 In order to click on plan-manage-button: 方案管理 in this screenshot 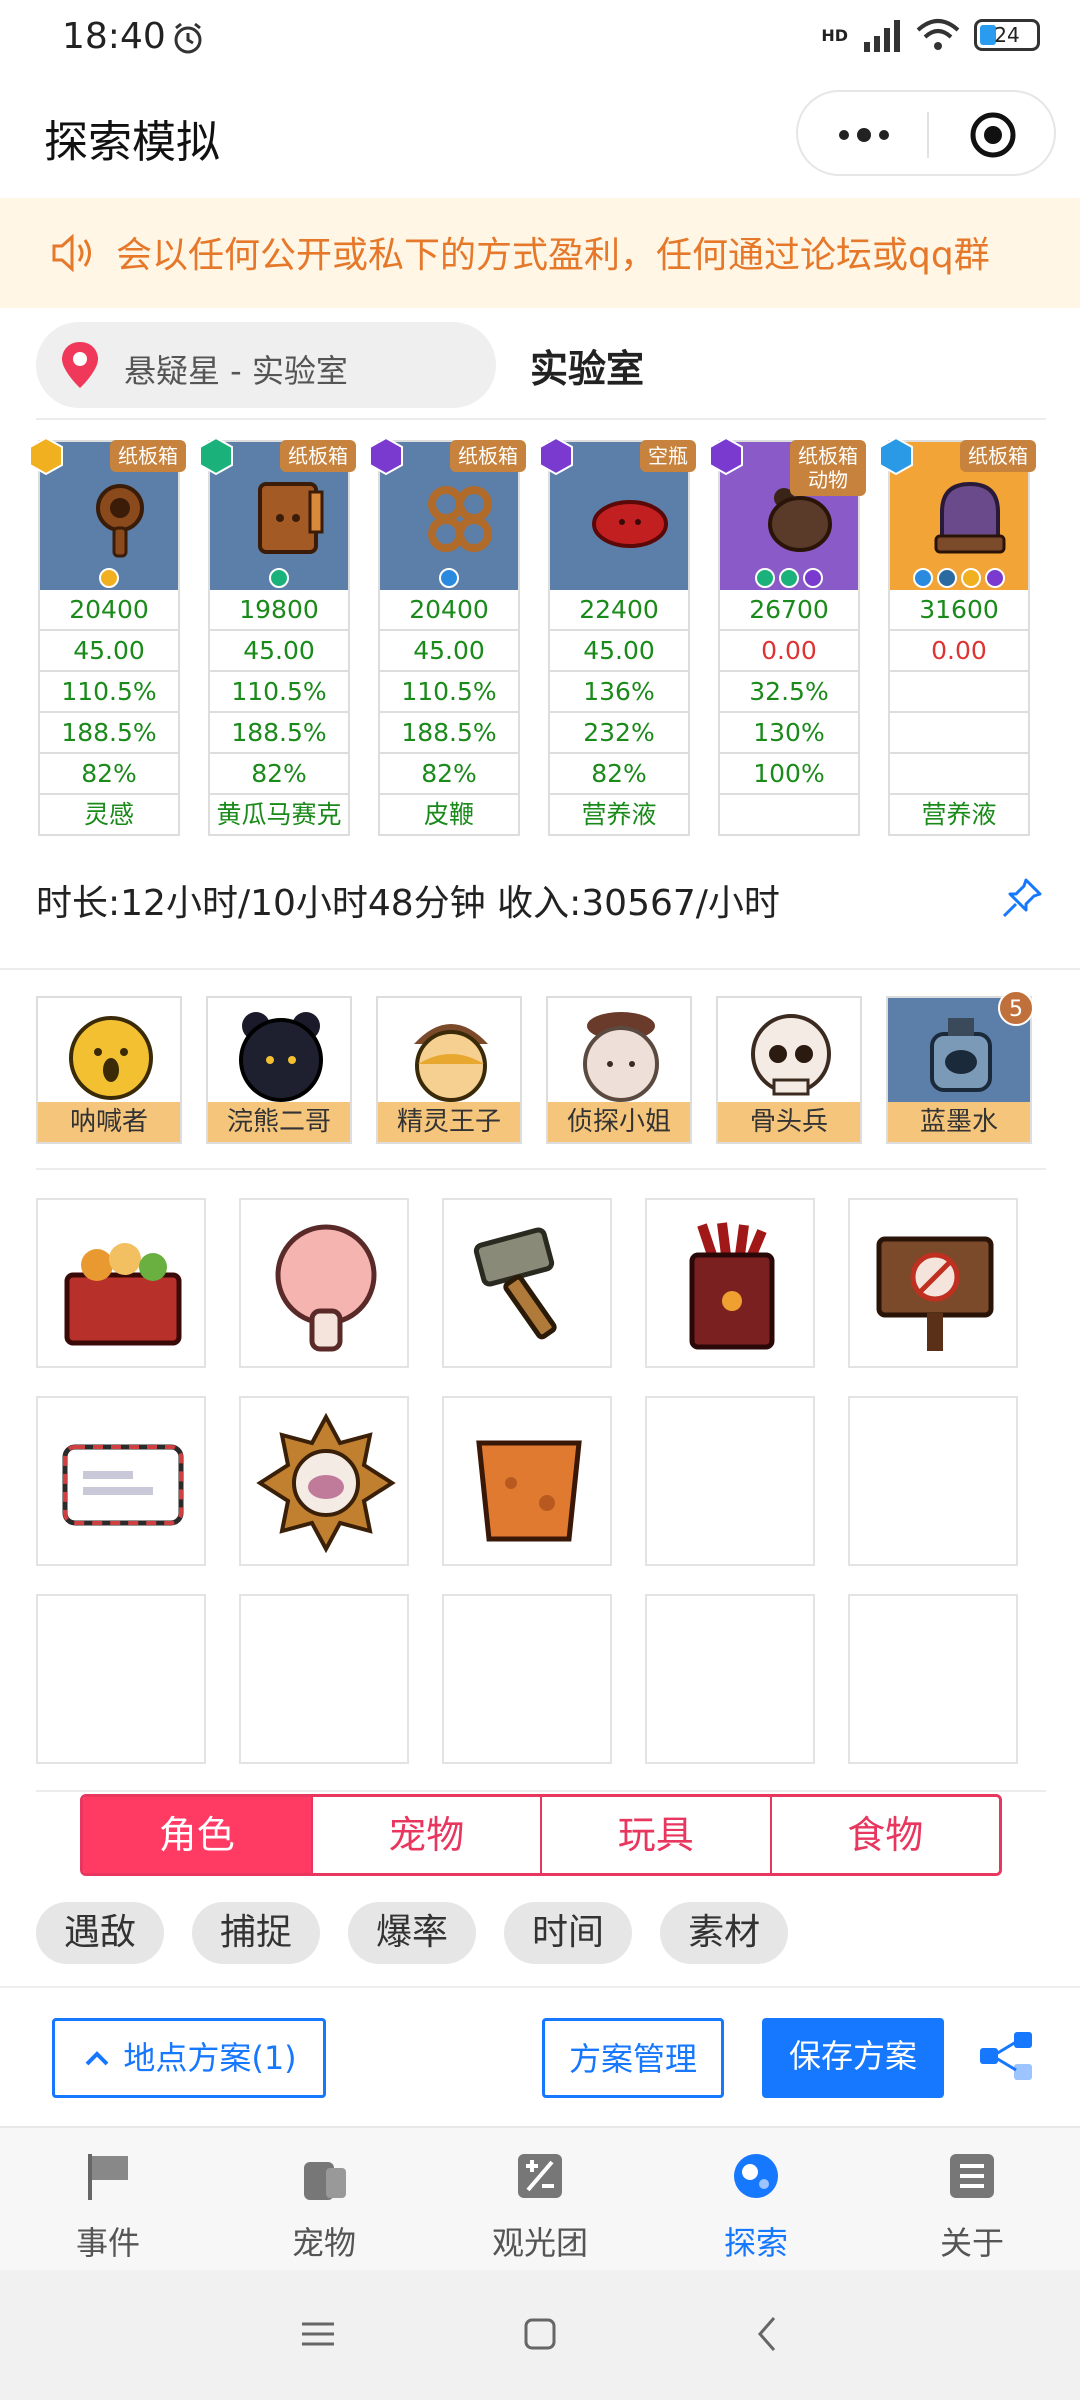, I will do `click(633, 2058)`.